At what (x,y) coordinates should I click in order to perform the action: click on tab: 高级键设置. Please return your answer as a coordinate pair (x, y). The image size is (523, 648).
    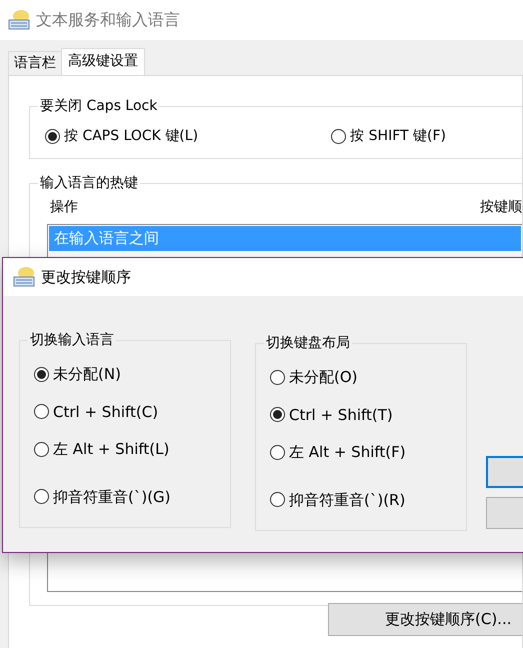
    Looking at the image, I should click on (103, 61).